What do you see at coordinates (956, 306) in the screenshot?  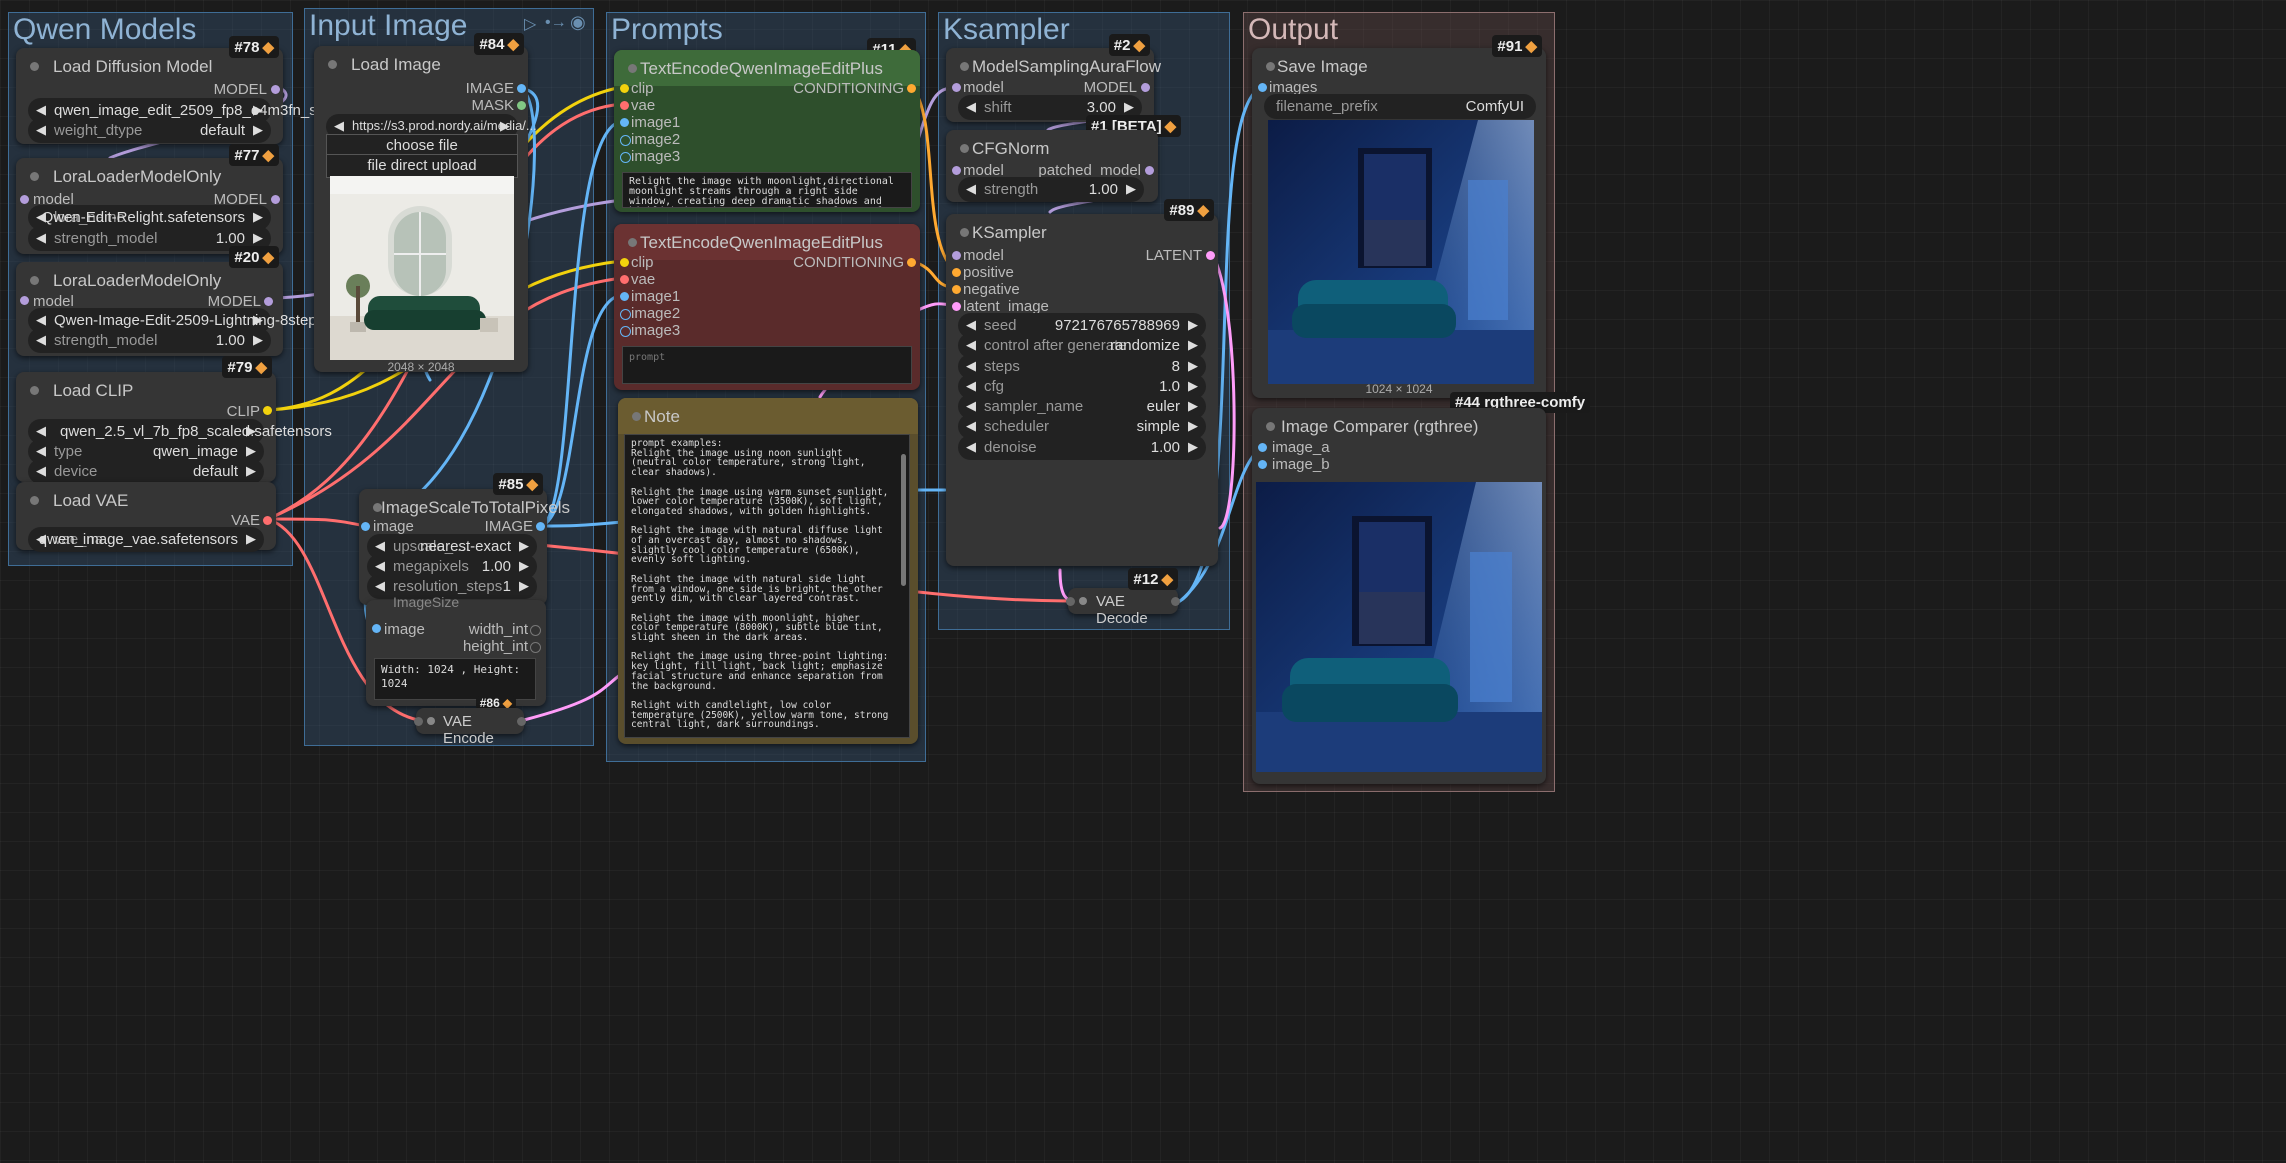 I see `latent-input-pin` at bounding box center [956, 306].